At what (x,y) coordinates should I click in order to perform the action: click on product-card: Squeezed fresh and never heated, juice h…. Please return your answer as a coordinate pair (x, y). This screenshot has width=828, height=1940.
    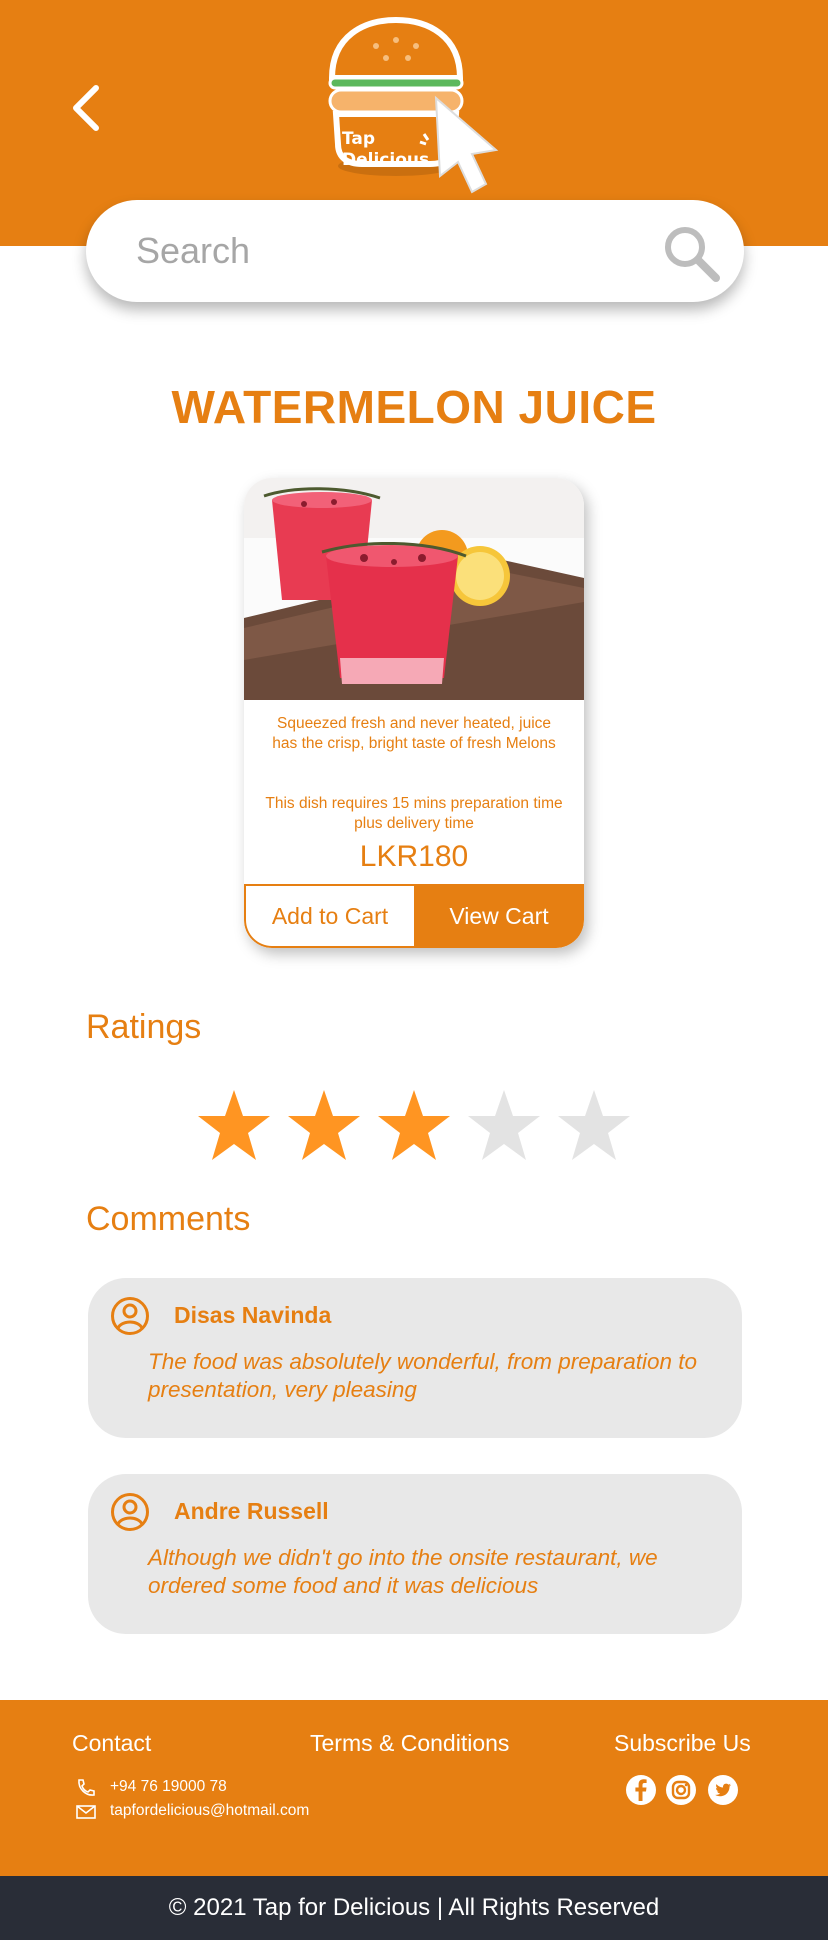
    Looking at the image, I should click on (414, 713).